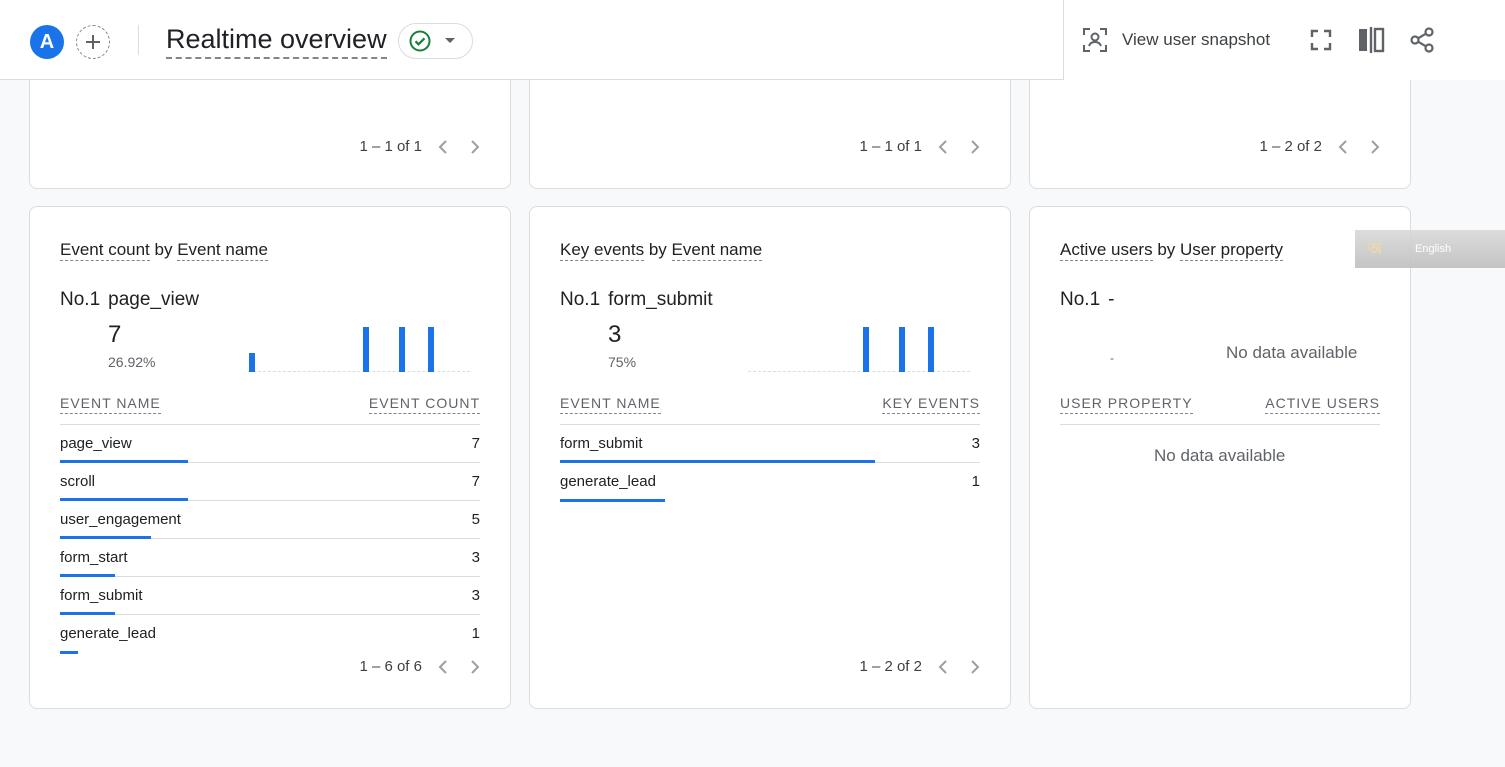 Image resolution: width=1505 pixels, height=767 pixels. Describe the element at coordinates (1126, 404) in the screenshot. I see `col-user-property: USER PROPERTY` at that location.